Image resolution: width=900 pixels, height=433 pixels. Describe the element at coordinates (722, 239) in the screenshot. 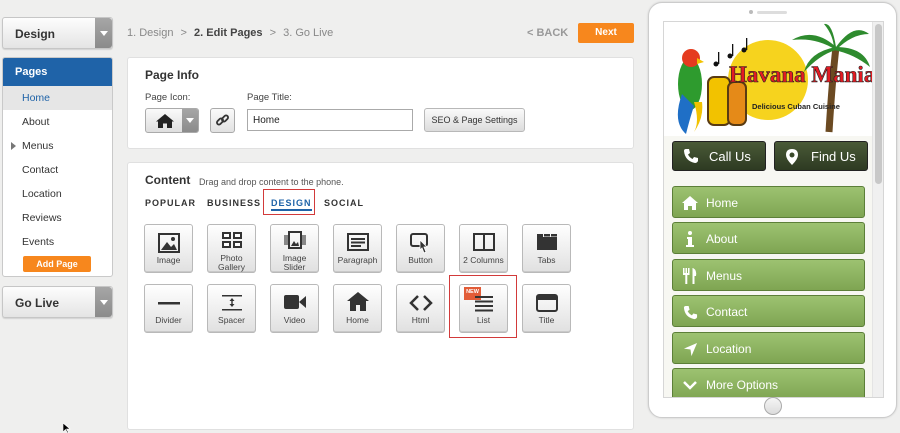

I see `phone-nav-label: About` at that location.